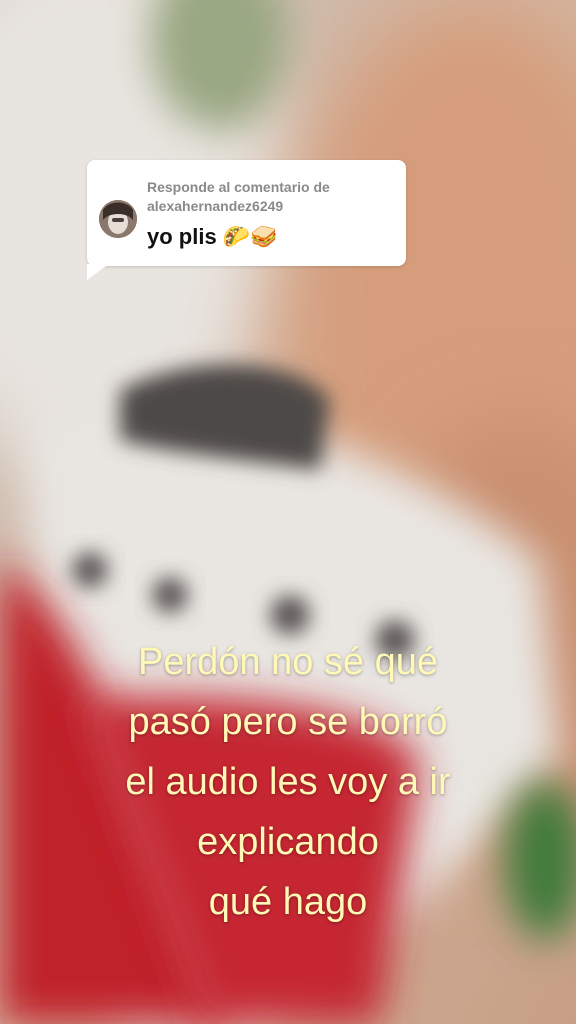 Image resolution: width=576 pixels, height=1024 pixels. I want to click on caption-line: el audio les voy a ir, so click(288, 782).